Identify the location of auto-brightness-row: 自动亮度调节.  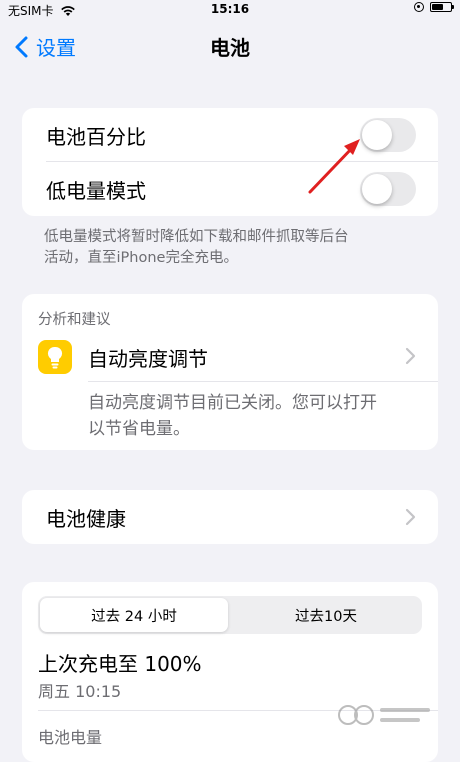
(230, 356).